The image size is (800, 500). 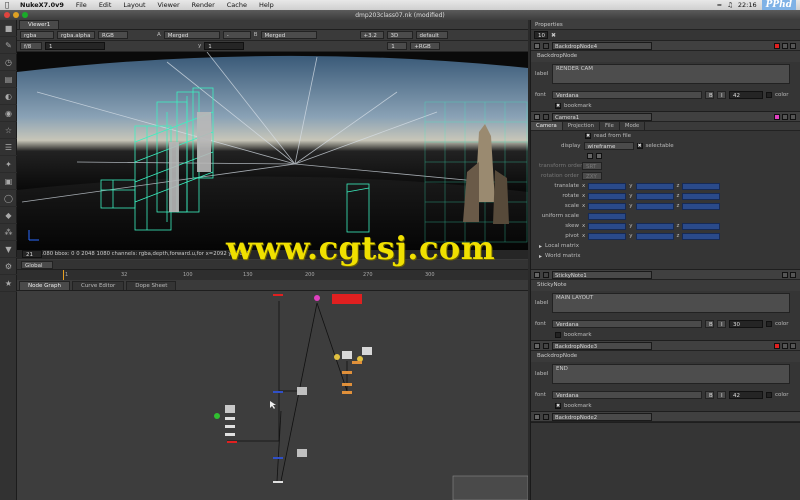 I want to click on expand-arrow-icon: ▸, so click(x=540, y=256).